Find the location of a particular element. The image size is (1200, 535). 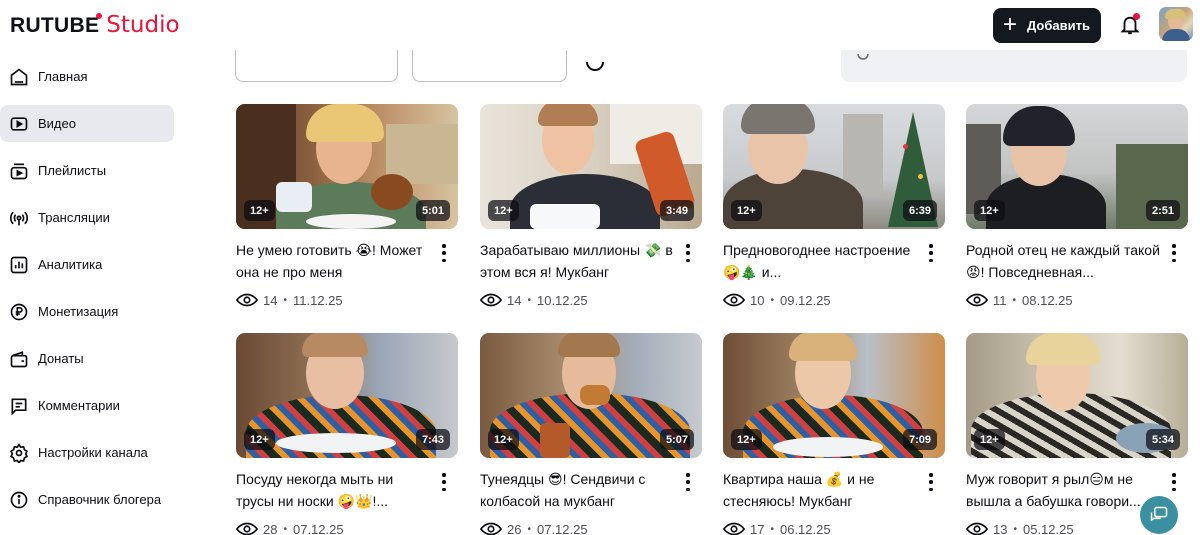

sidebar-item-comments: Комментарии is located at coordinates (87, 405).